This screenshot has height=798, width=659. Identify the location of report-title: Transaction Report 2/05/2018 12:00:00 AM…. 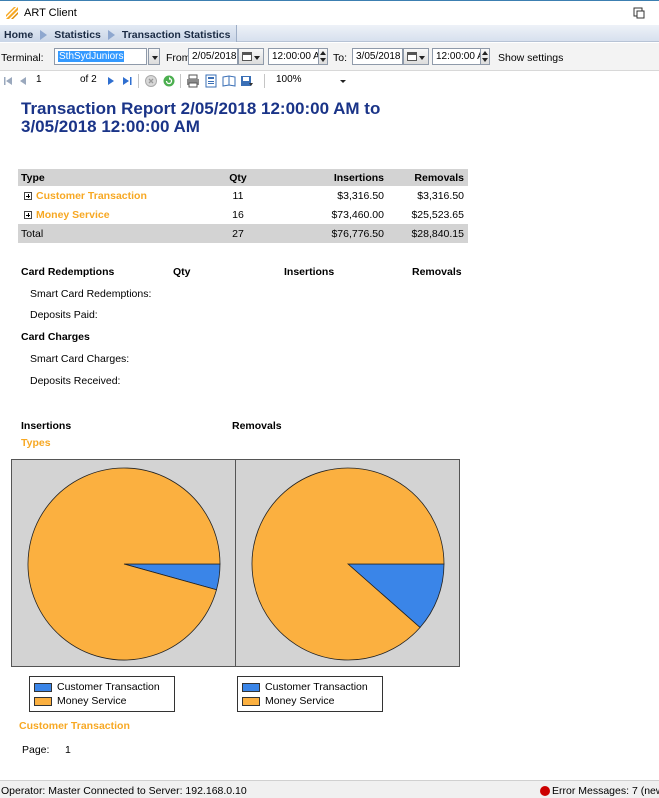
(201, 117).